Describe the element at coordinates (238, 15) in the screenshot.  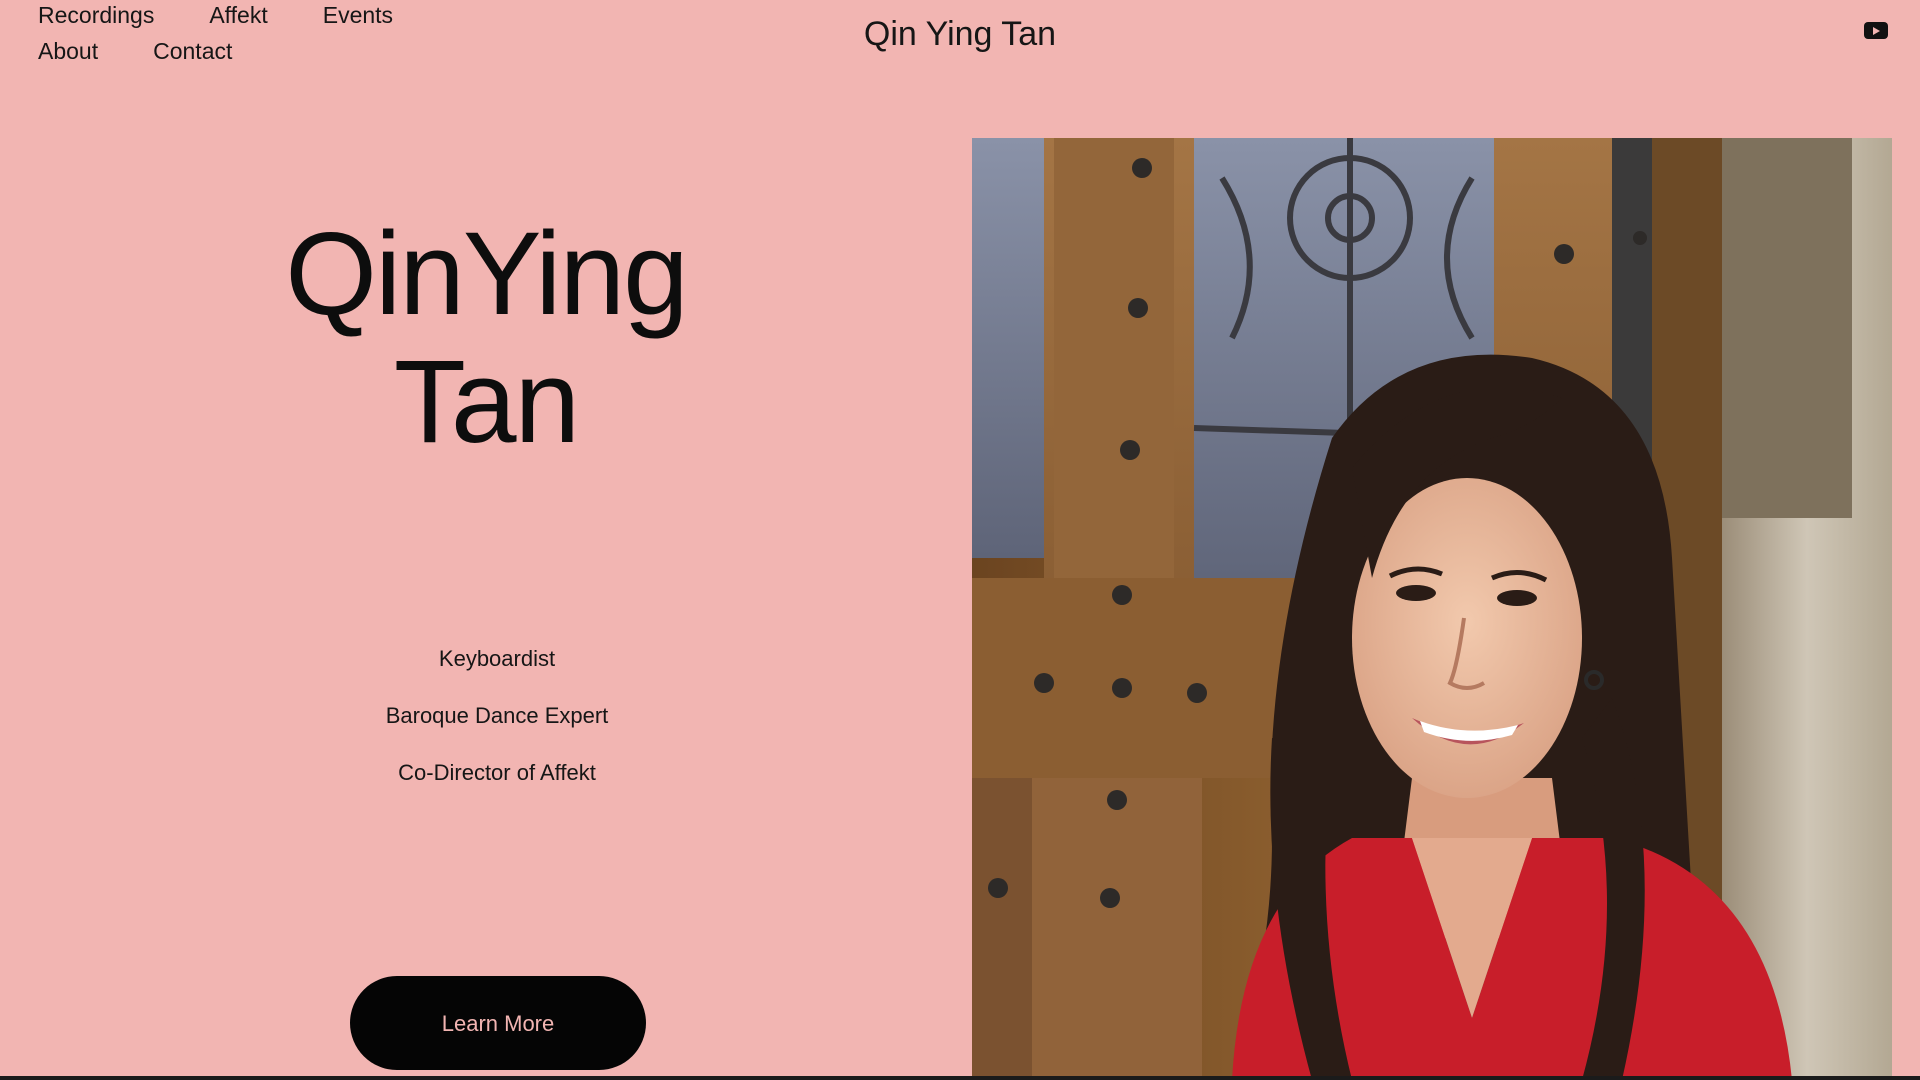
I see `nav-item-affekt: Affekt` at that location.